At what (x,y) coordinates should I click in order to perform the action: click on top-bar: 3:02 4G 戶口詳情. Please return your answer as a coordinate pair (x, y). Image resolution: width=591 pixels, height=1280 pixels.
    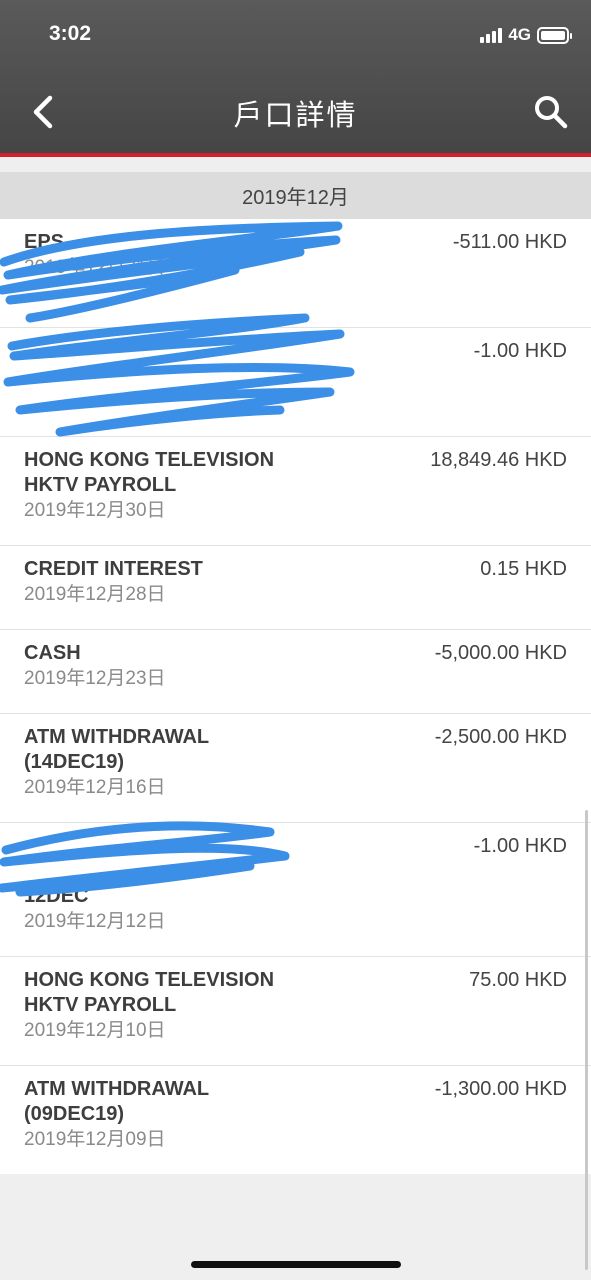
    Looking at the image, I should click on (295, 76).